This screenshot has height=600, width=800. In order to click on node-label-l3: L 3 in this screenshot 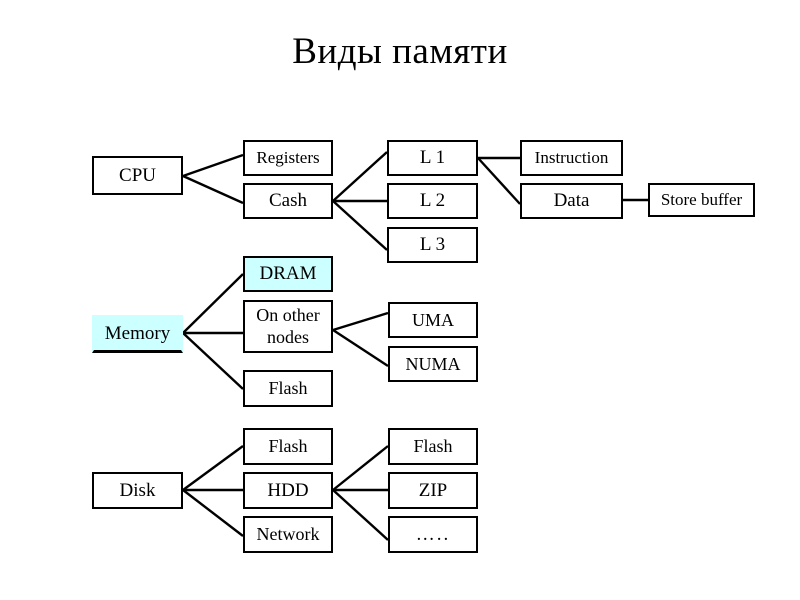, I will do `click(432, 245)`.